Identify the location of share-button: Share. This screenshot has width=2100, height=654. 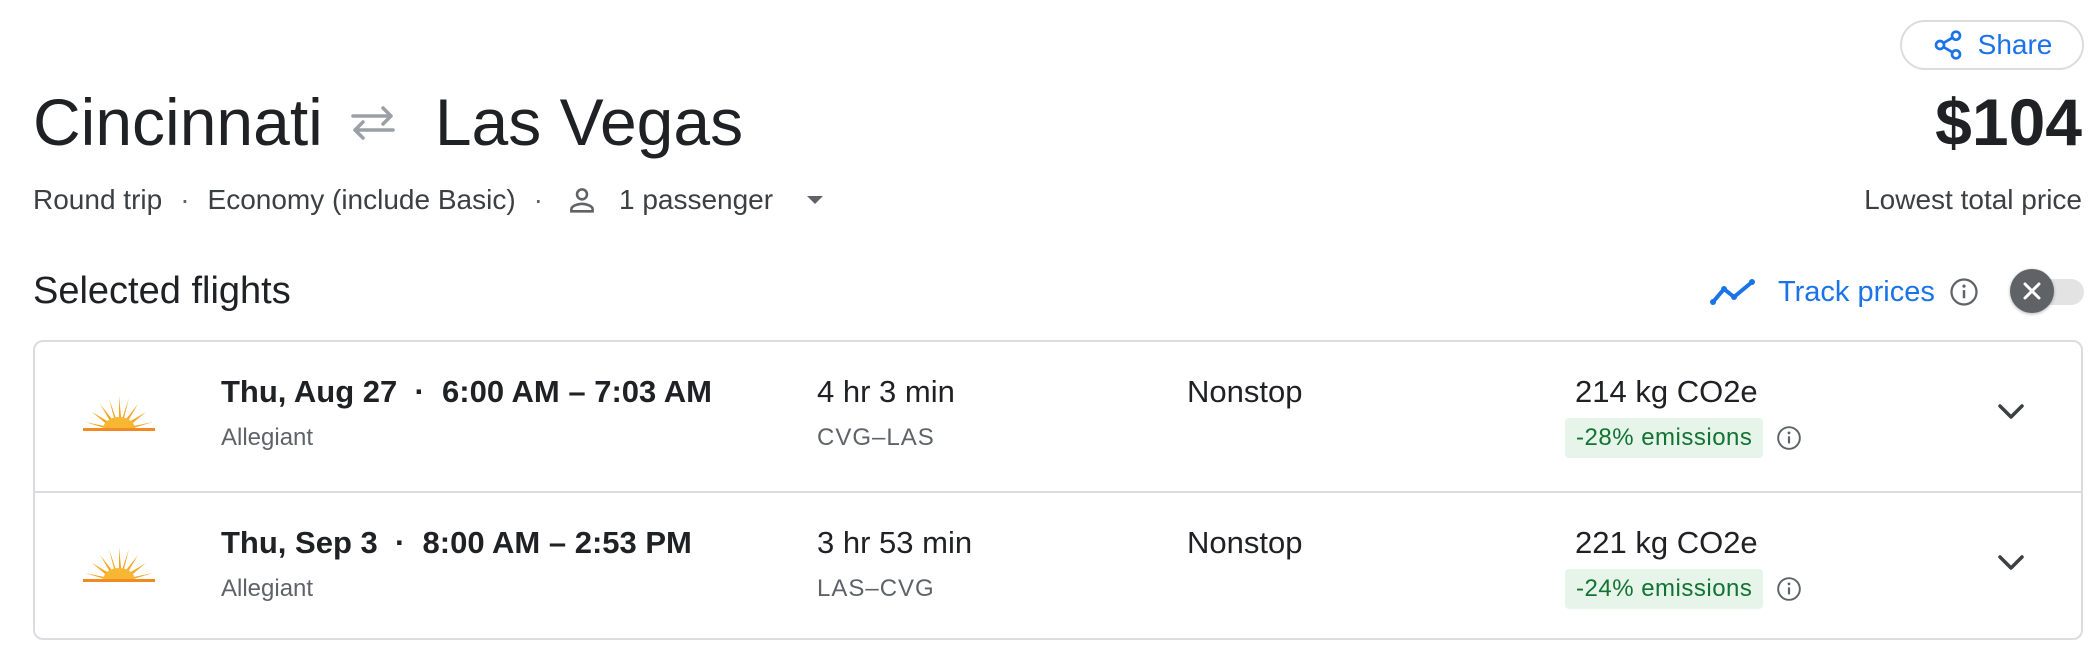
(1992, 45).